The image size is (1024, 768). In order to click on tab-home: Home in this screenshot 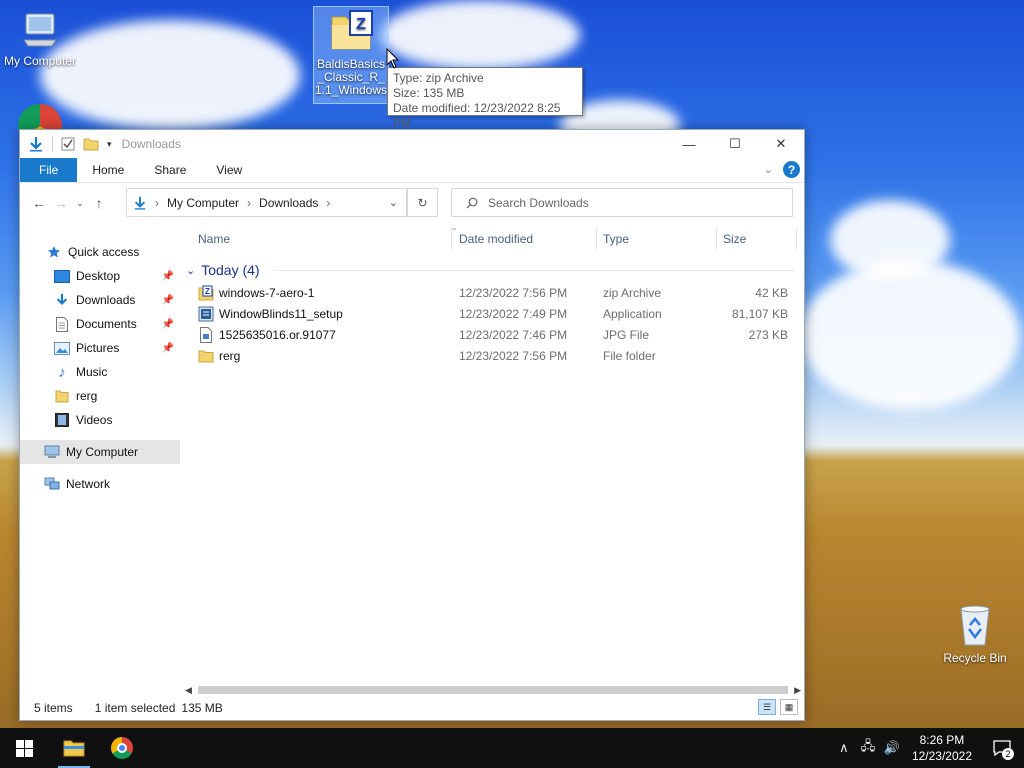, I will do `click(108, 170)`.